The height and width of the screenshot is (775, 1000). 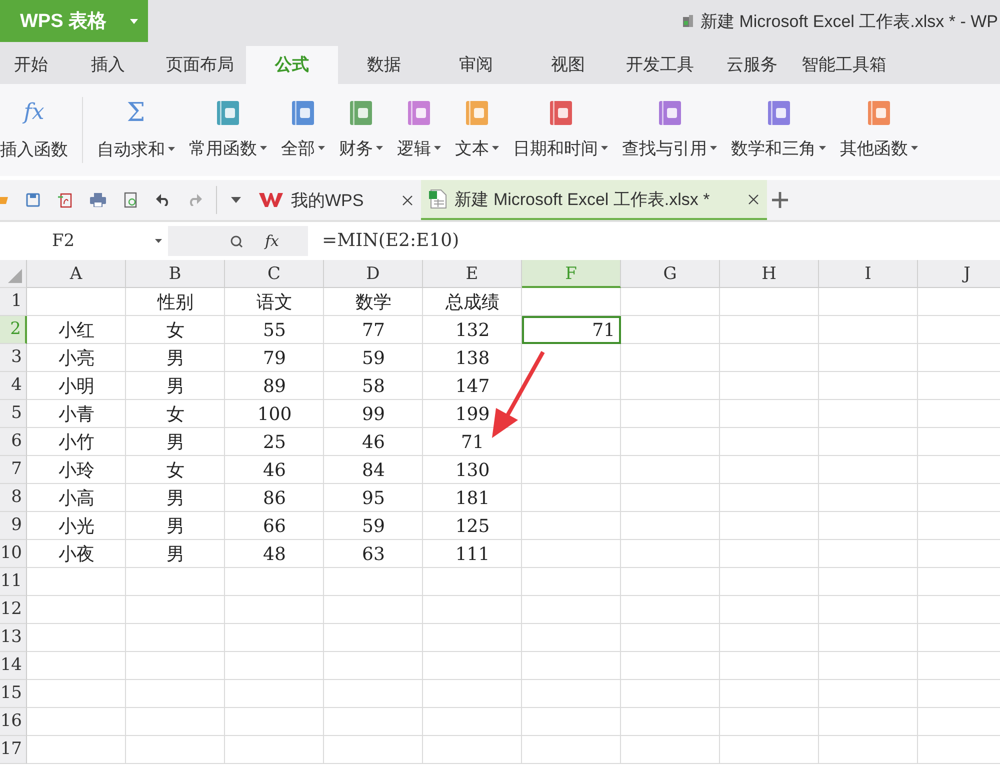 What do you see at coordinates (373, 386) in the screenshot?
I see `table-cell-text: 58` at bounding box center [373, 386].